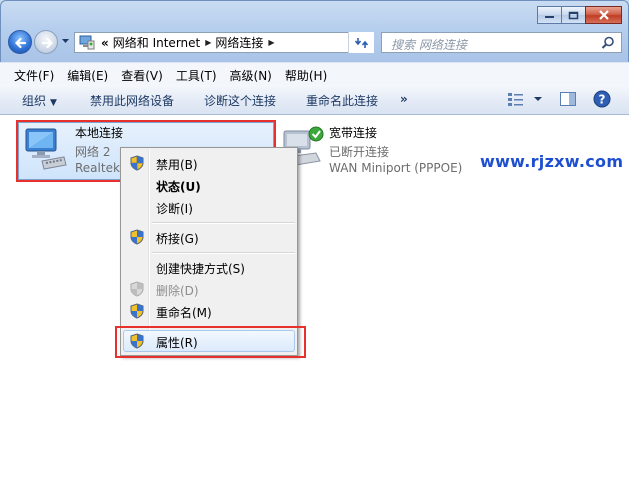 The image size is (629, 487). I want to click on context-menu: 禁用(B) 状态(U) 诊断(I) 桥接(G) 创建快捷方式(S) 删除(D), so click(209, 251).